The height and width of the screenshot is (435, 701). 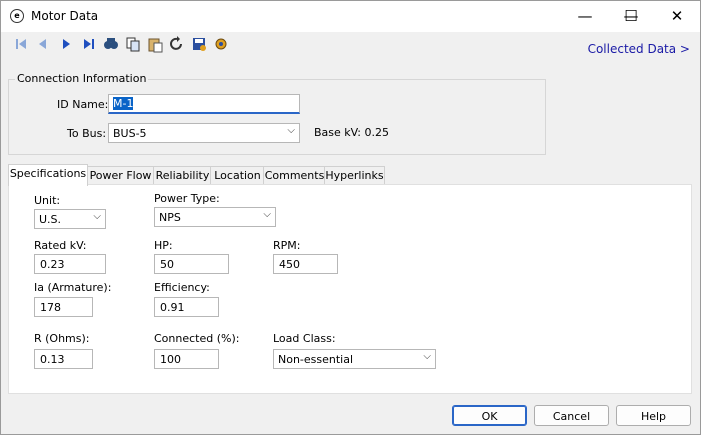 I want to click on window-title: Motor Data, so click(x=65, y=16).